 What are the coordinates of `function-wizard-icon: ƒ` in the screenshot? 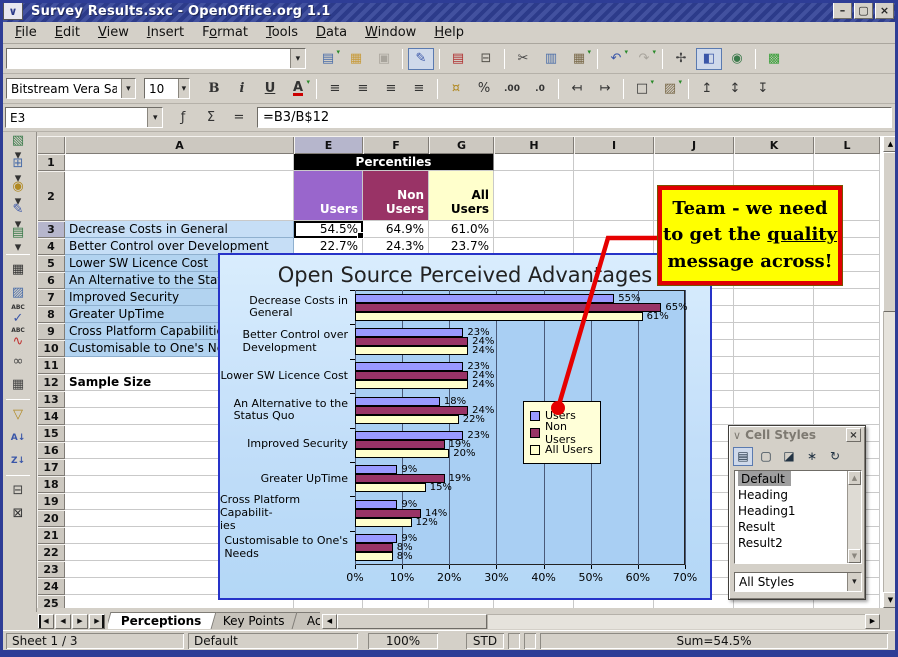 It's located at (183, 118).